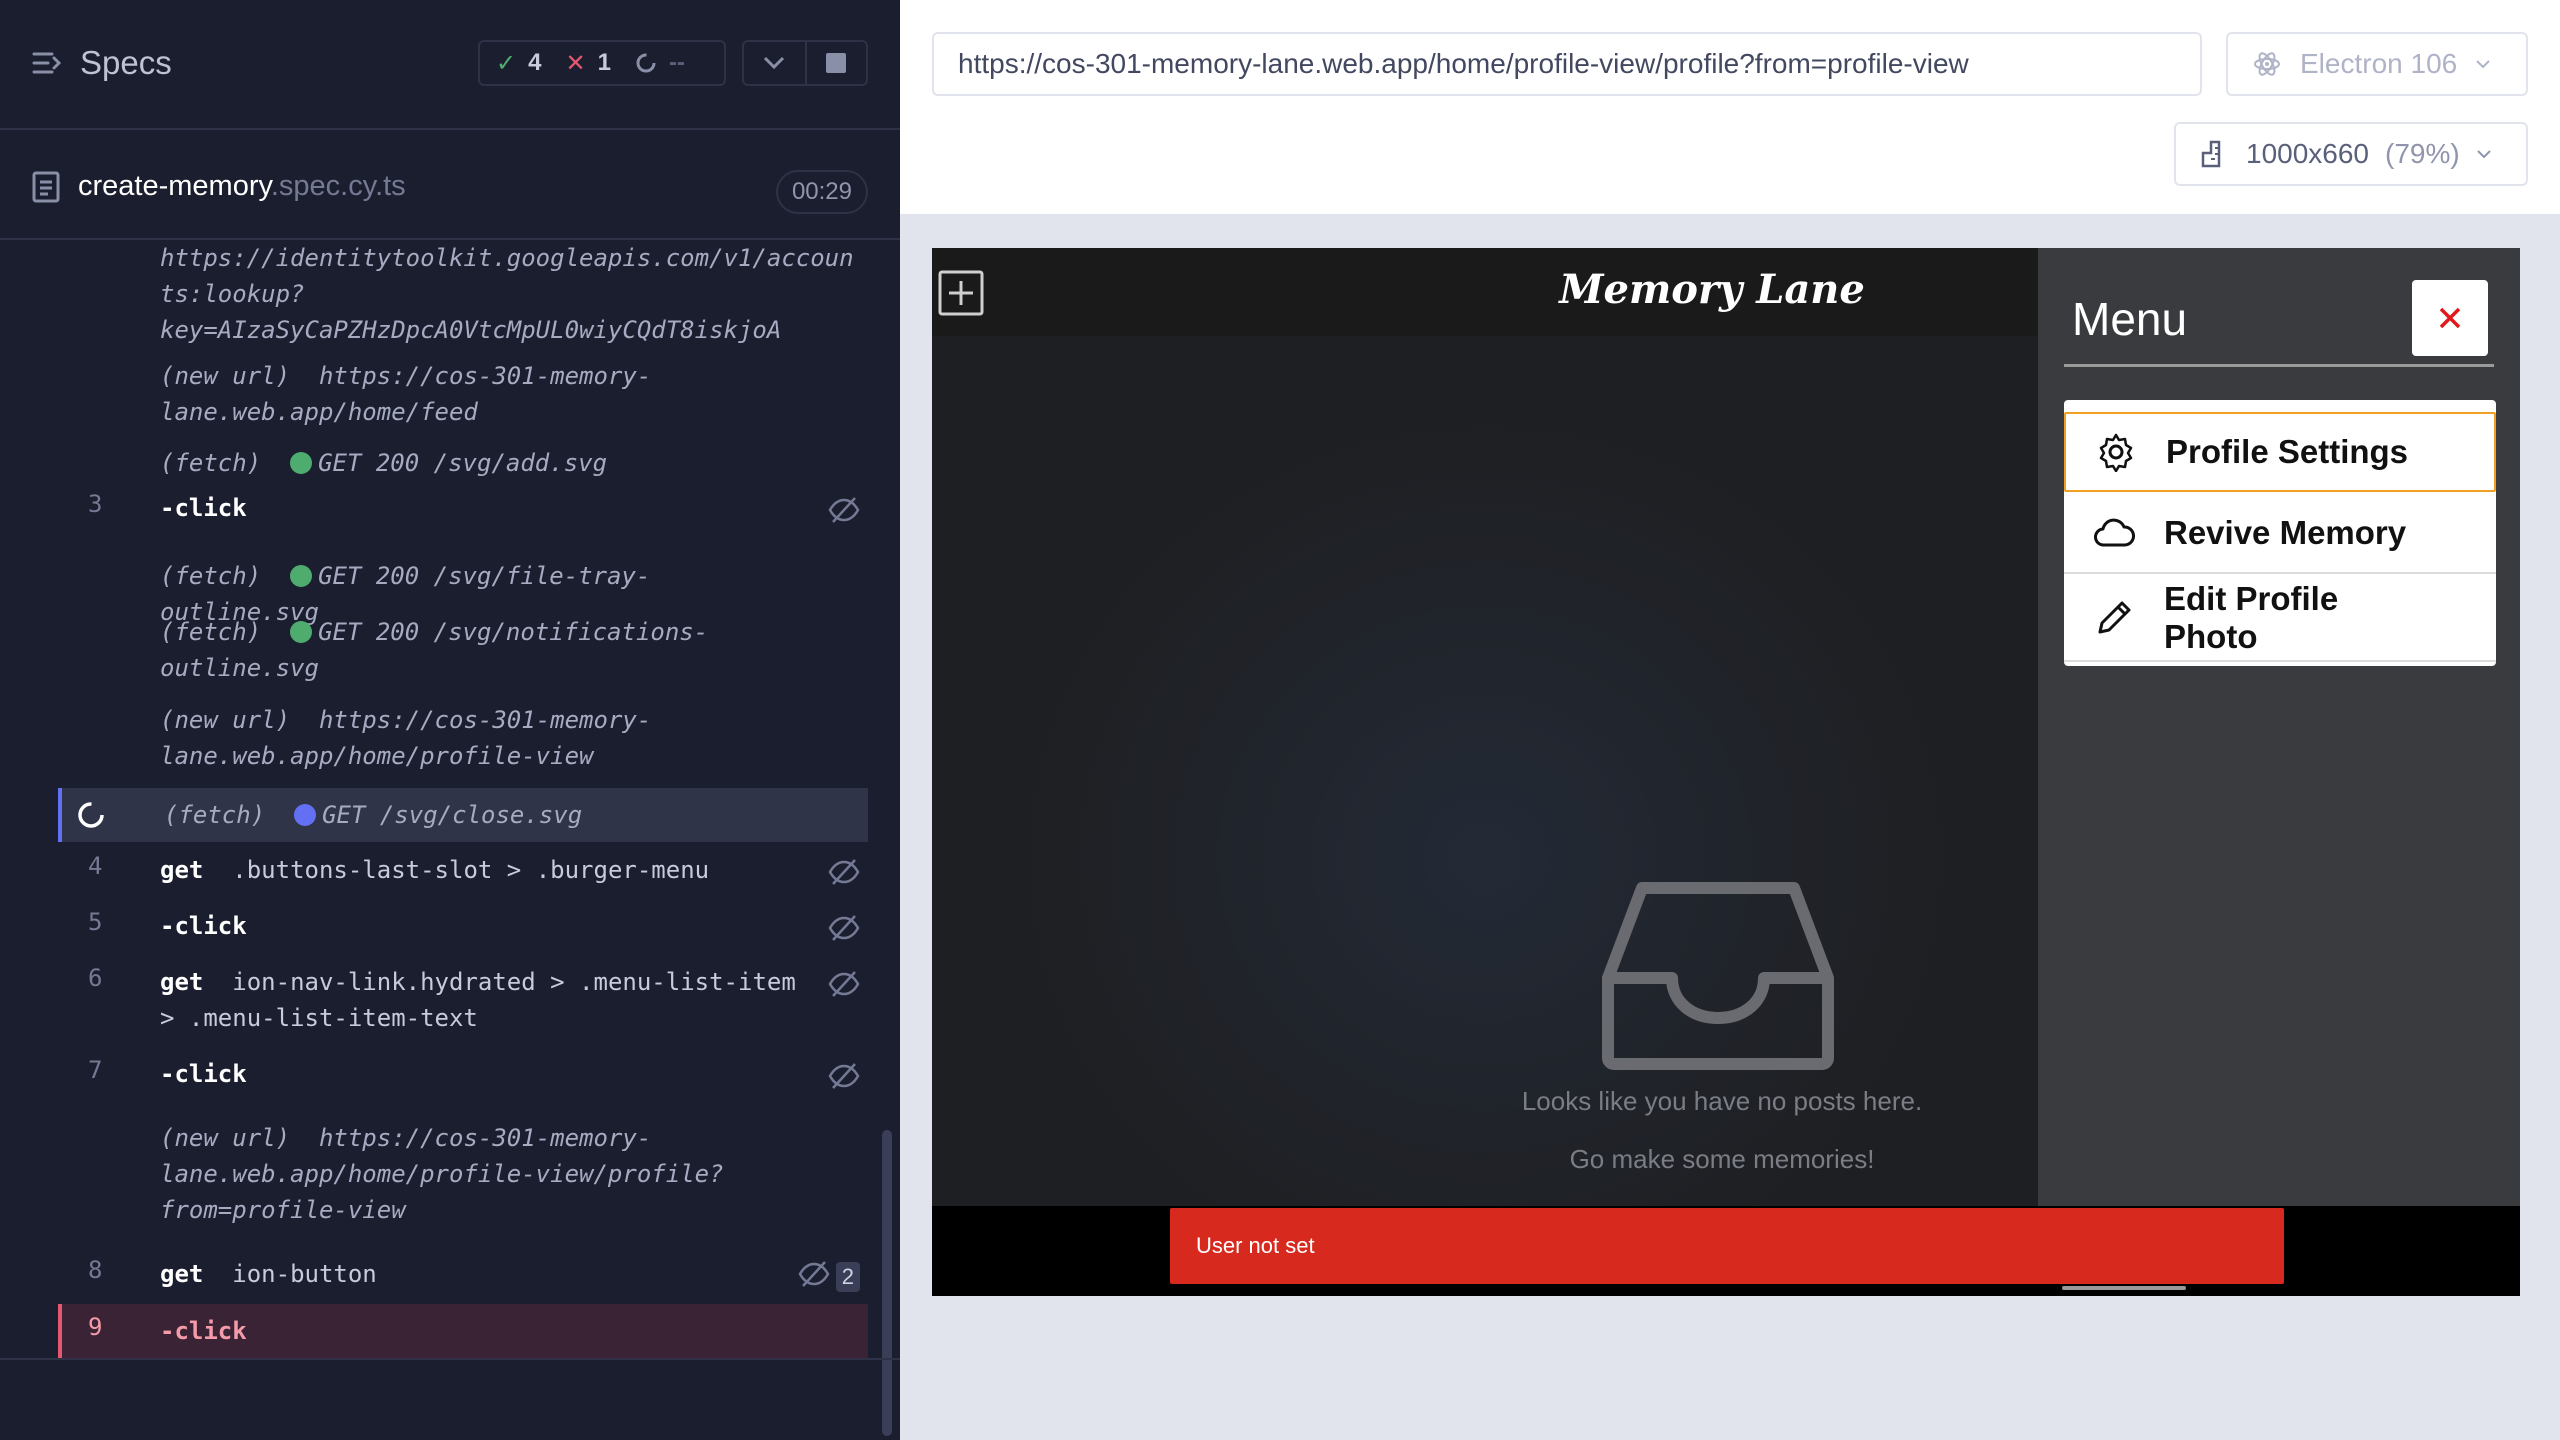 Image resolution: width=2560 pixels, height=1440 pixels. What do you see at coordinates (847, 1277) in the screenshot?
I see `element-count-badge: 2` at bounding box center [847, 1277].